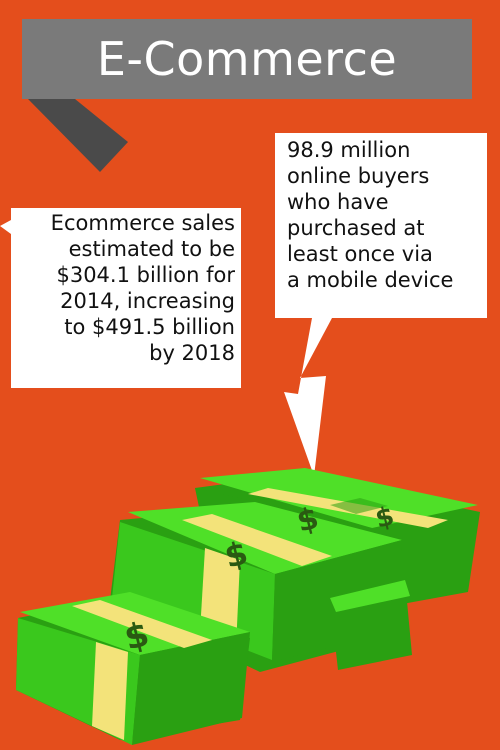 The image size is (500, 750). What do you see at coordinates (78, 135) in the screenshot?
I see `banner-fold-shape` at bounding box center [78, 135].